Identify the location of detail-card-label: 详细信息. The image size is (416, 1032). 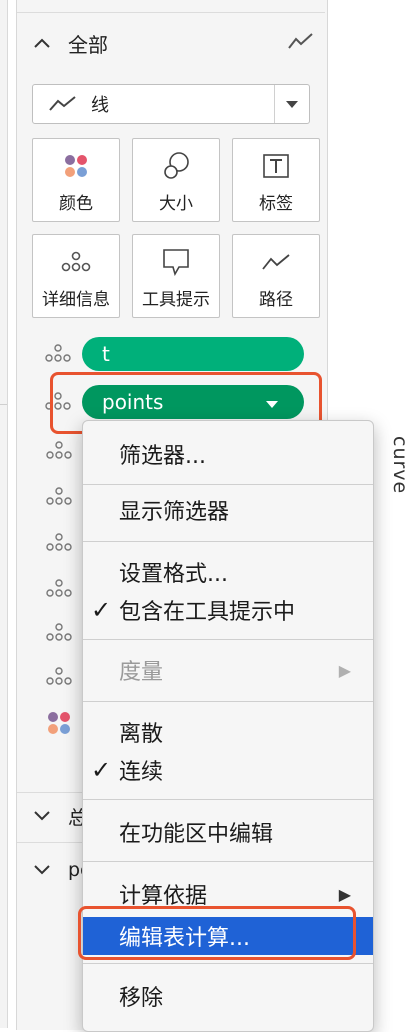
(76, 300).